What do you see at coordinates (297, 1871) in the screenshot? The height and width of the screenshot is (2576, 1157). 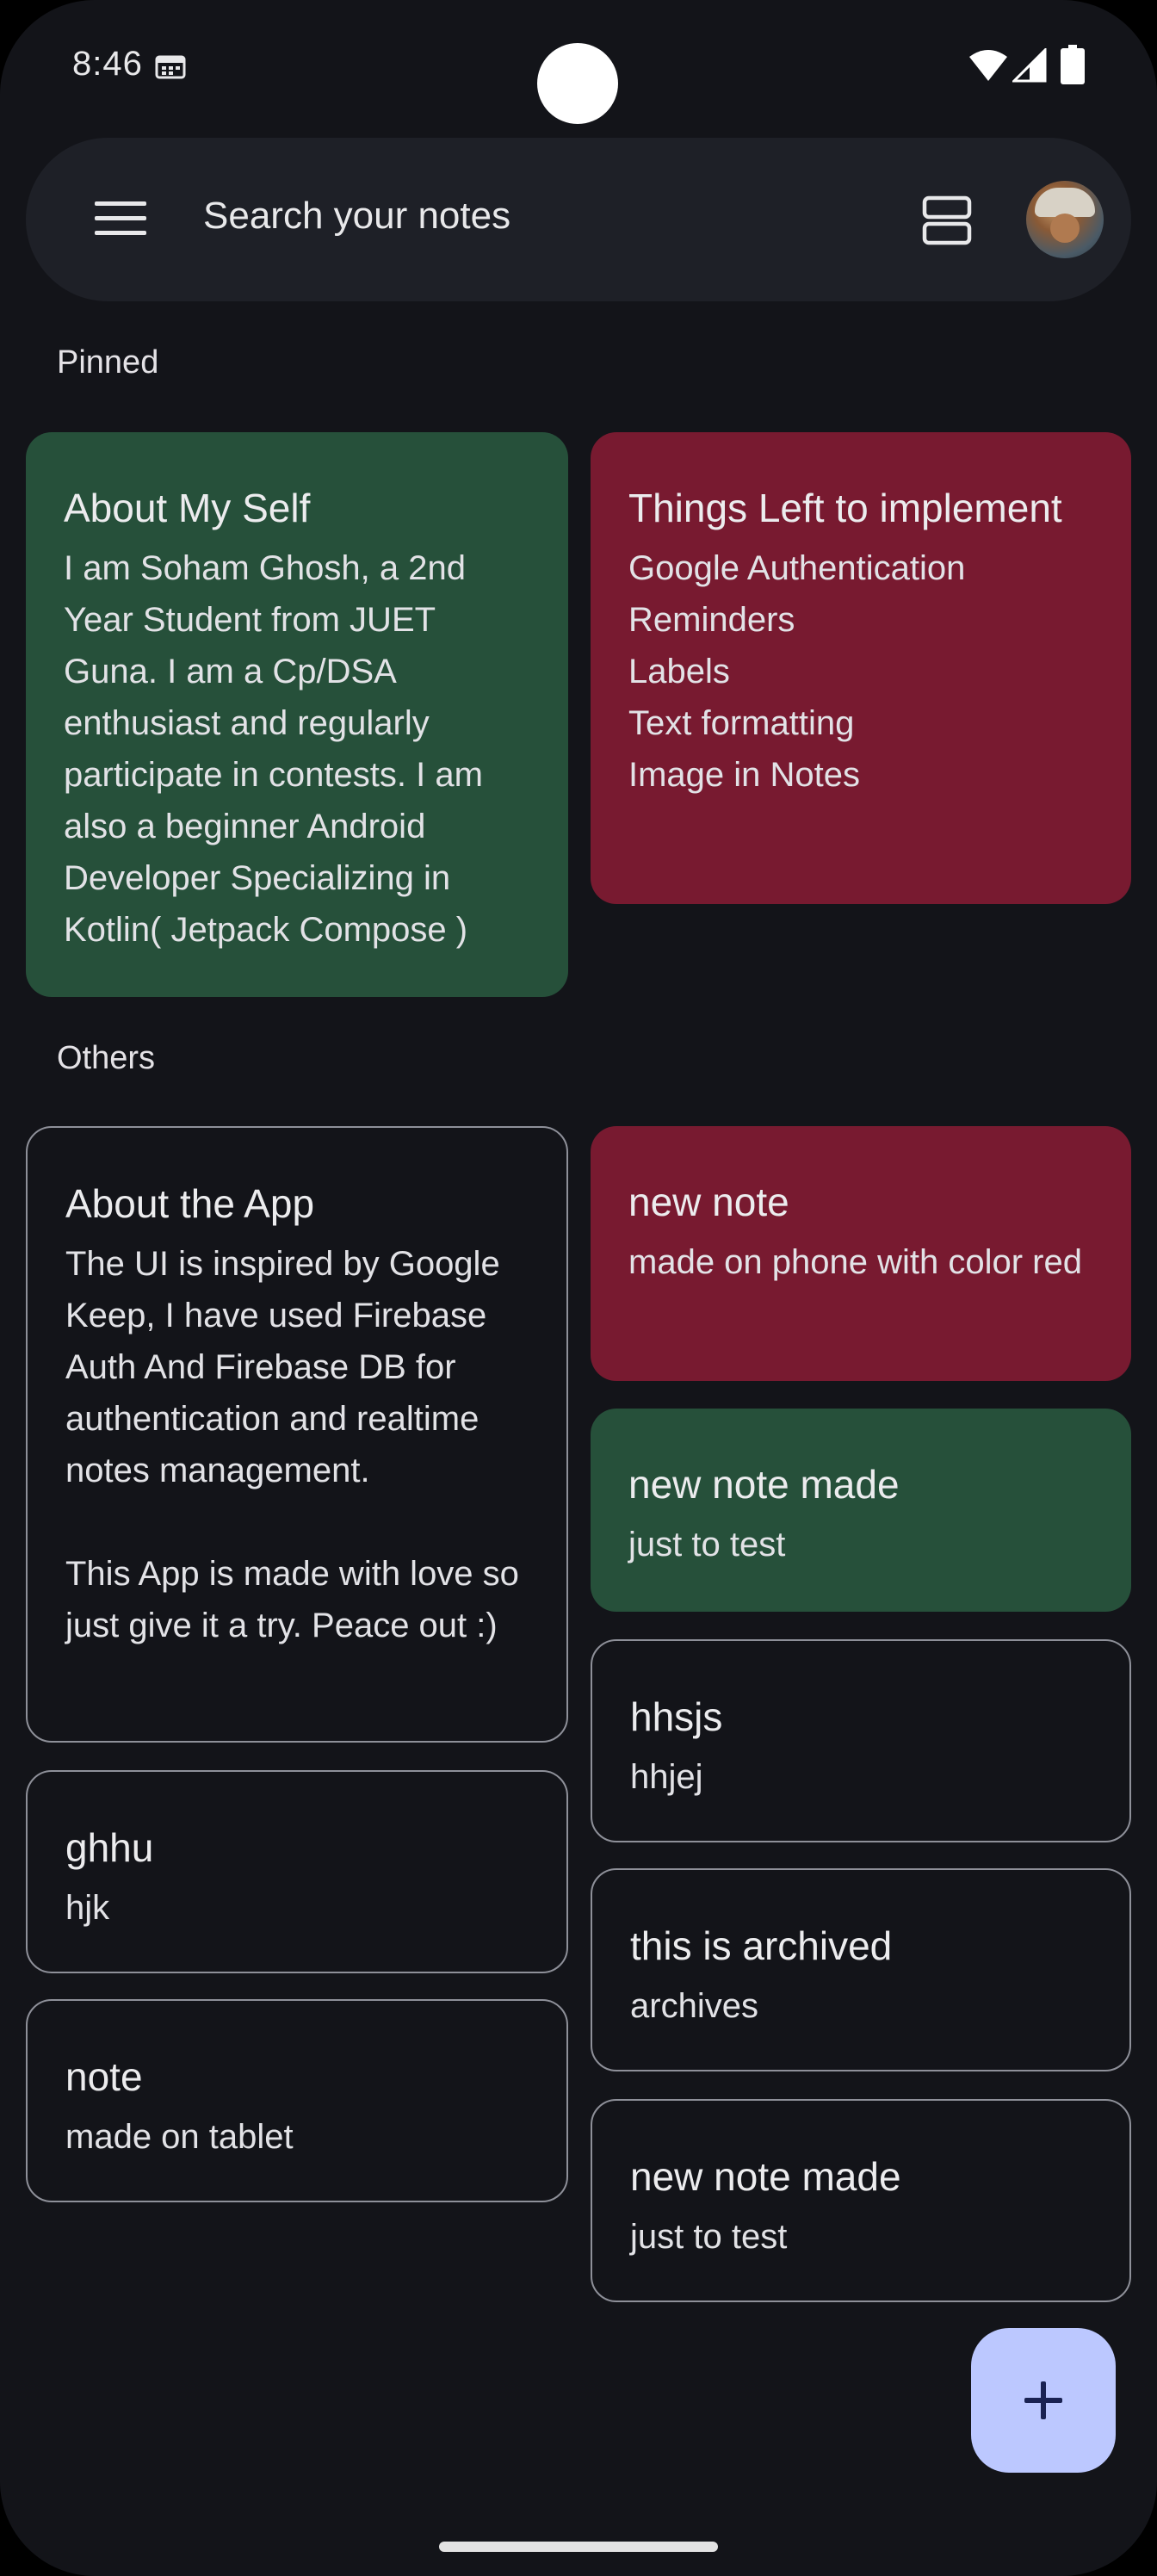 I see `note-card-ghhu: ghhu hjk` at bounding box center [297, 1871].